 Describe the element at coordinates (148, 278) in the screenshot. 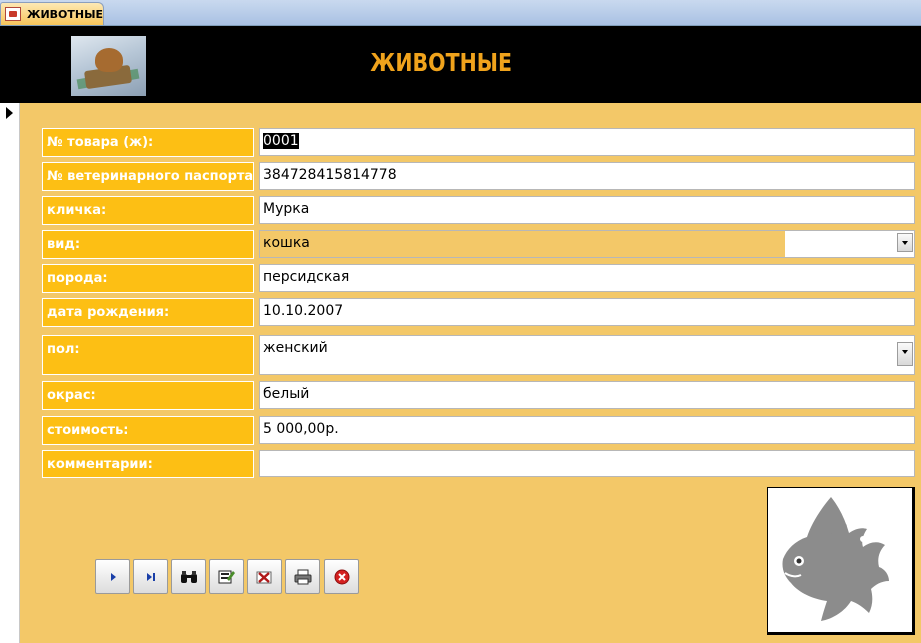

I see `field-label-breed: порода:` at that location.